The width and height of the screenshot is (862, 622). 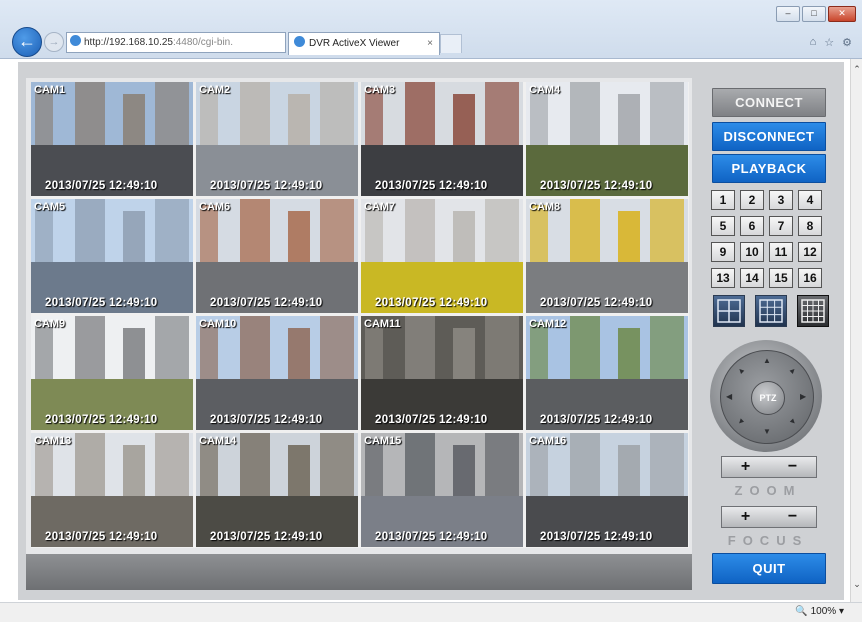 What do you see at coordinates (364, 43) in the screenshot?
I see `tab-dvr-activex-viewer: DVR ActiveX Viewer ×` at bounding box center [364, 43].